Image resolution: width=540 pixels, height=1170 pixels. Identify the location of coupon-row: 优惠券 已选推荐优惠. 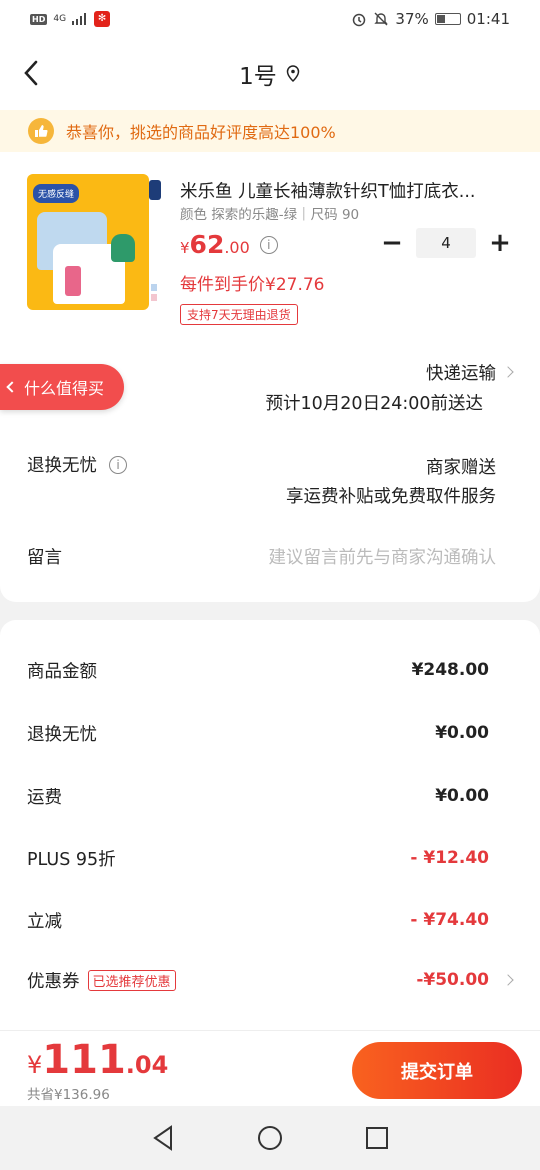
(101, 980).